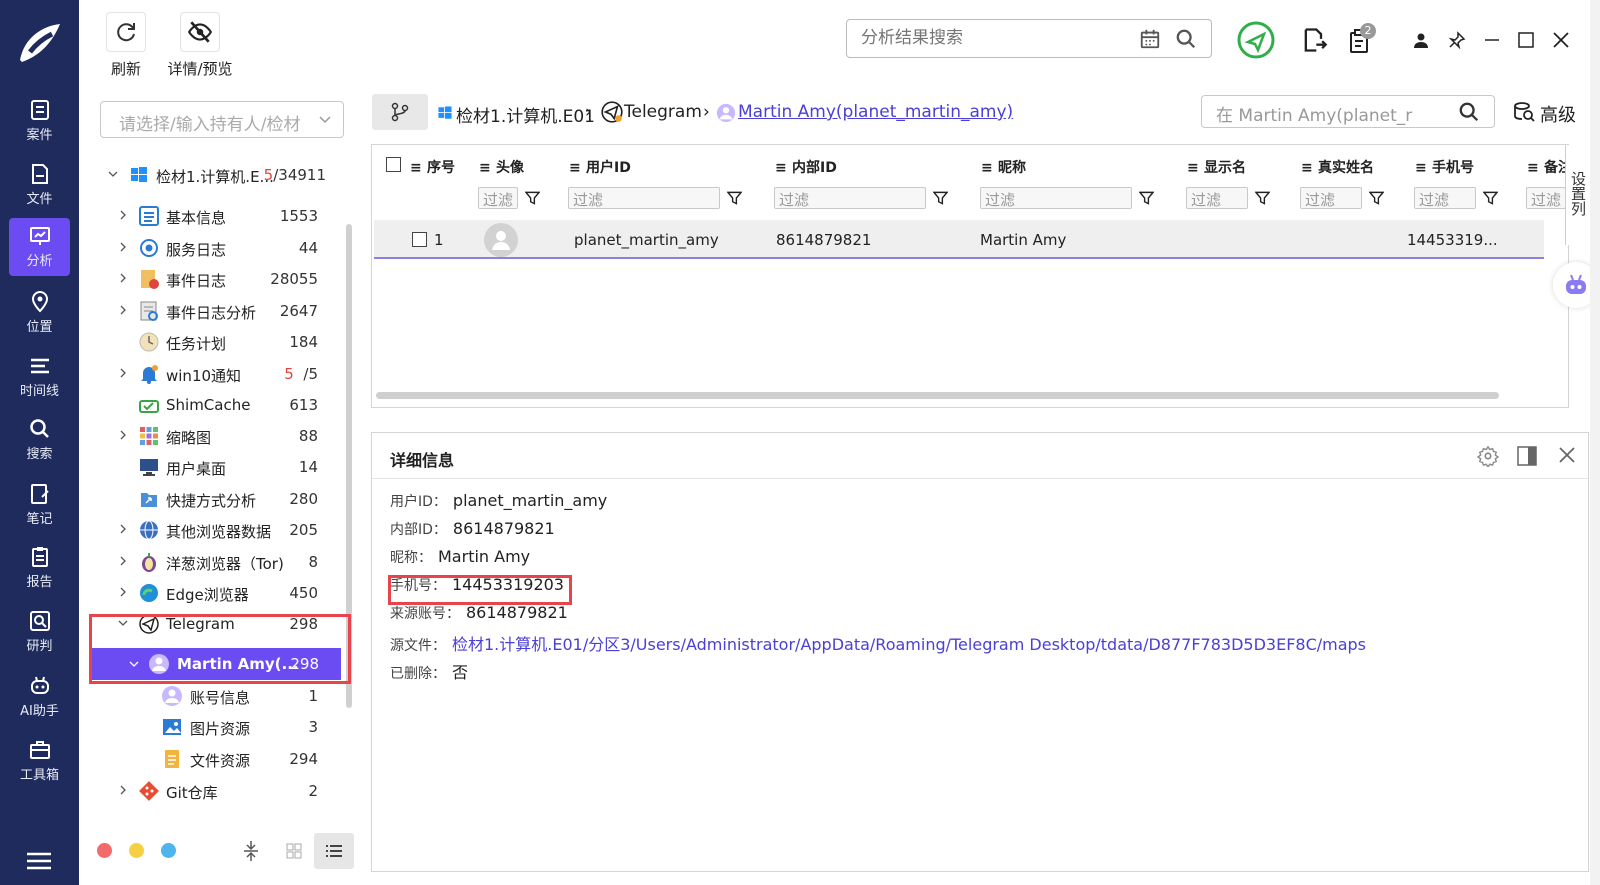  I want to click on tree-item-service-log: 服务日志 44, so click(219, 248).